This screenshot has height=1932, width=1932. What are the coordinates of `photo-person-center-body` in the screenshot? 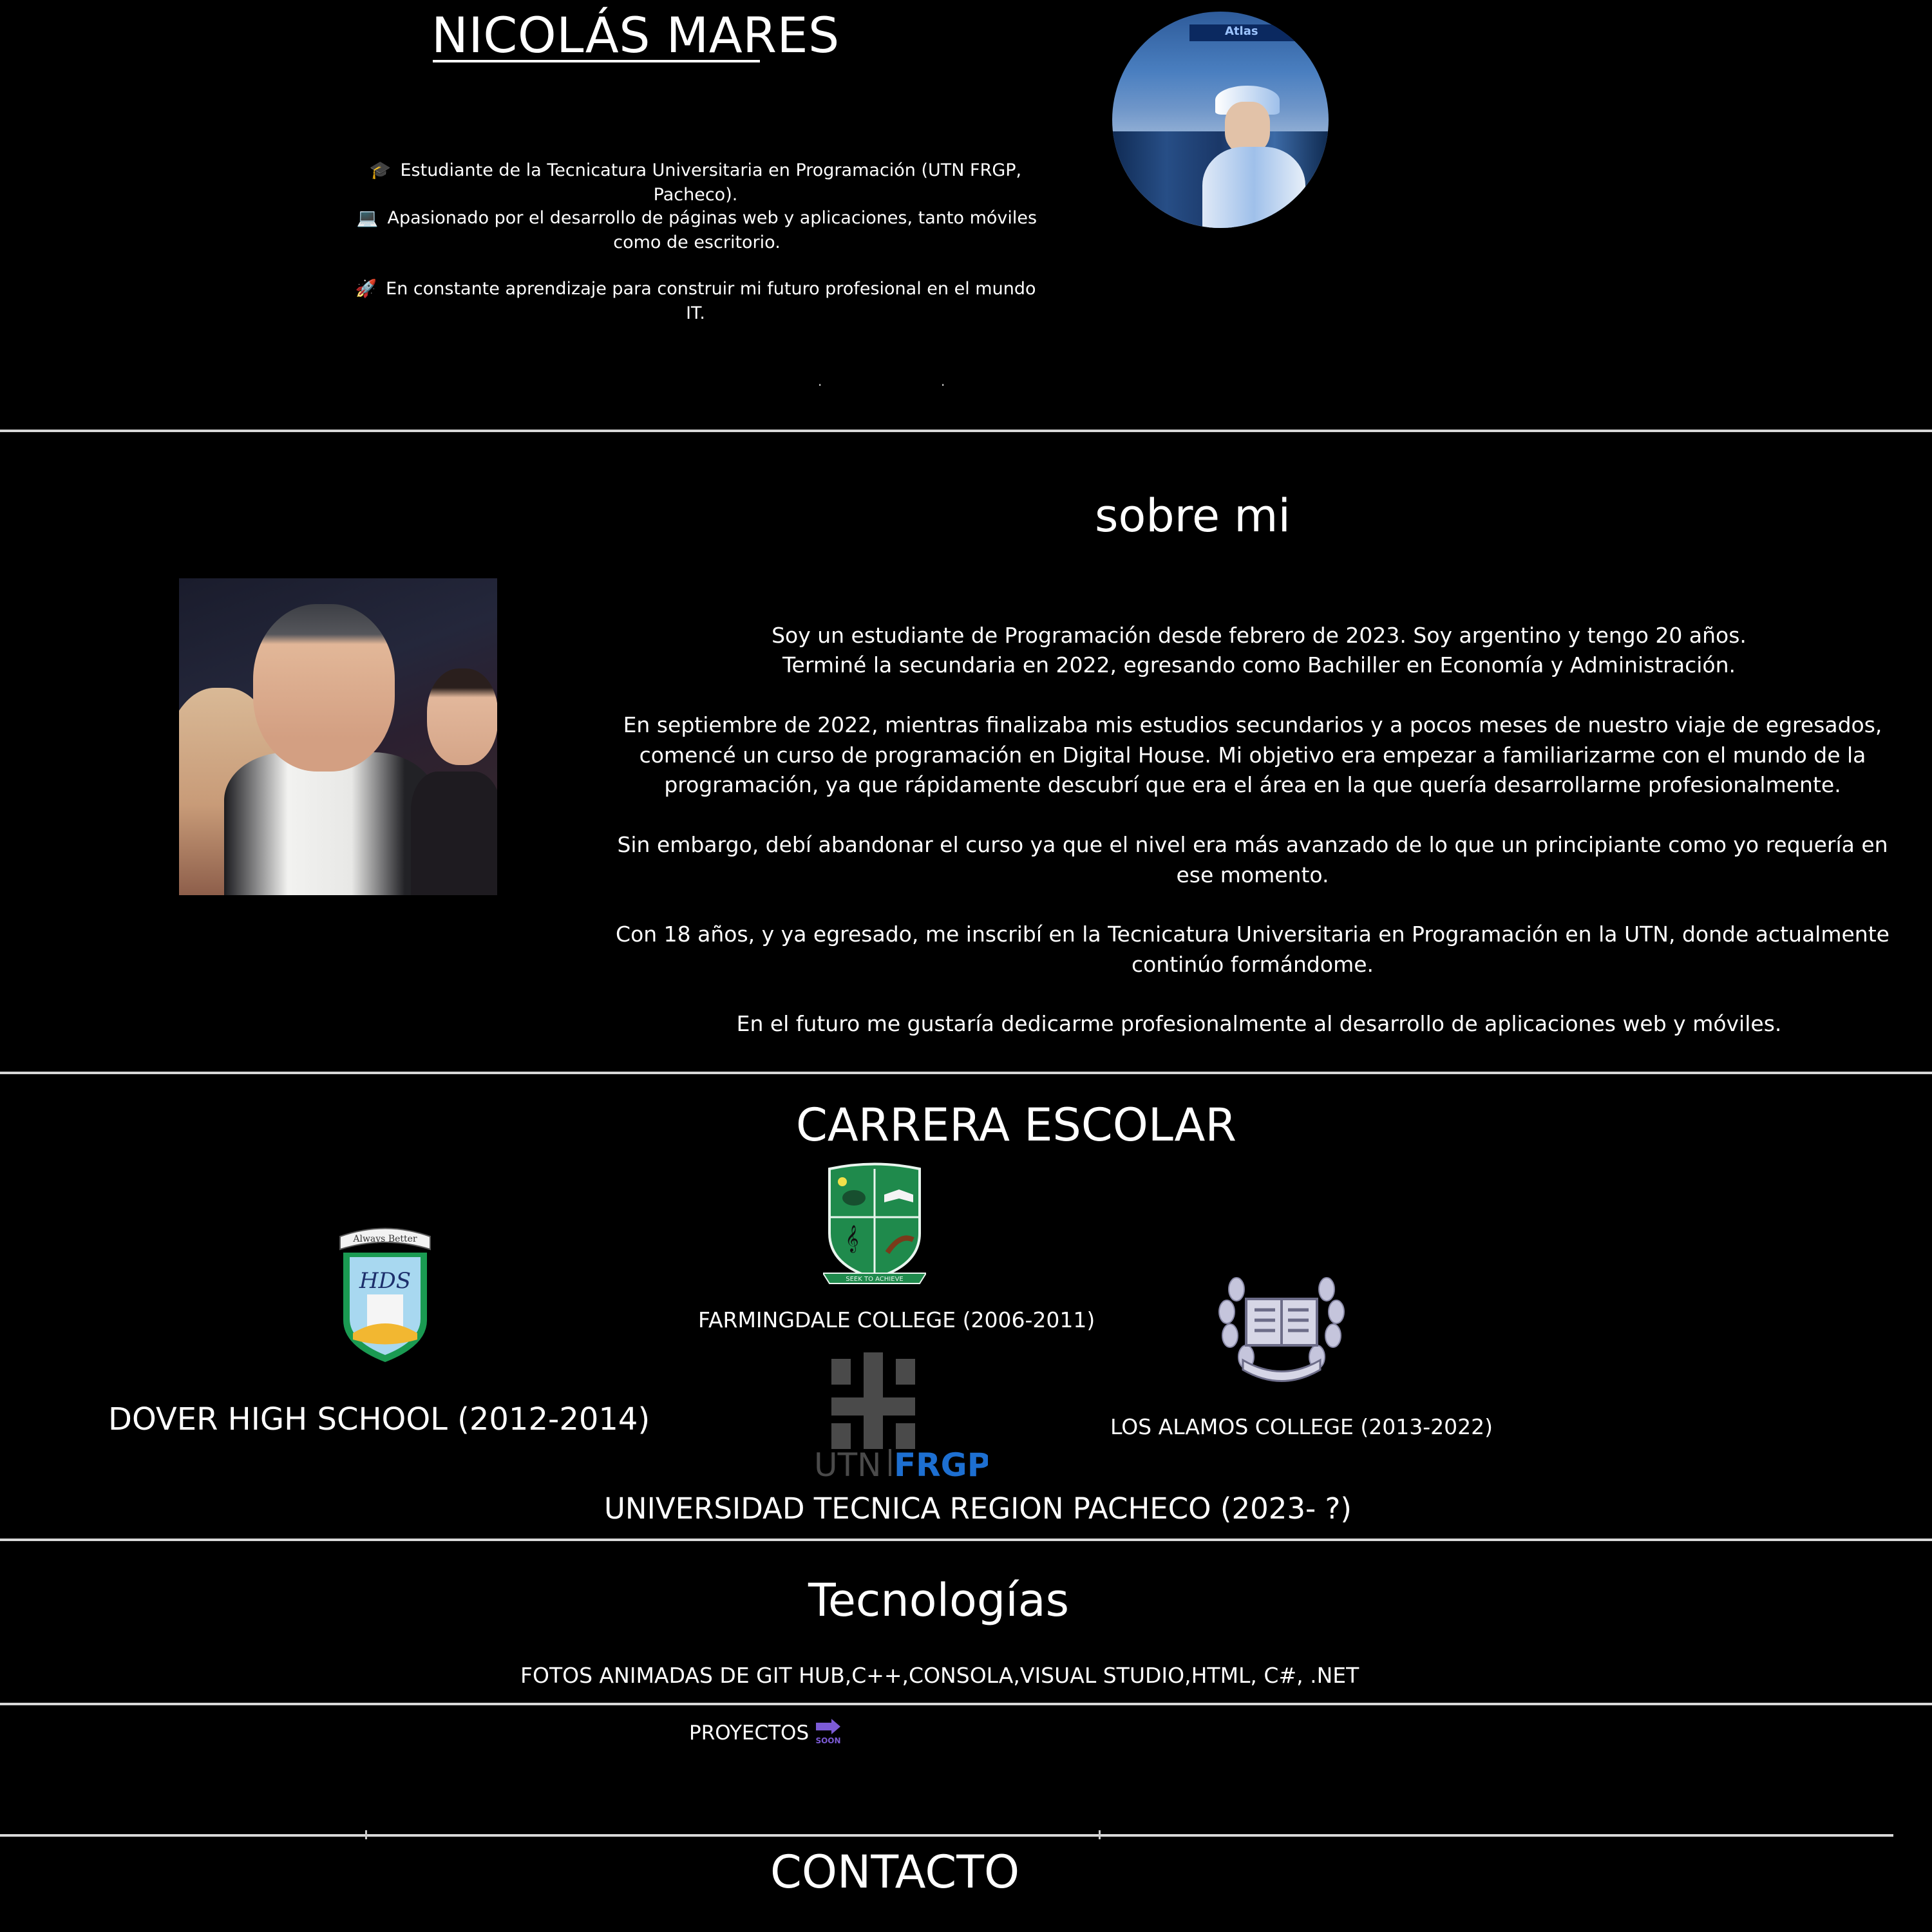 It's located at (331, 823).